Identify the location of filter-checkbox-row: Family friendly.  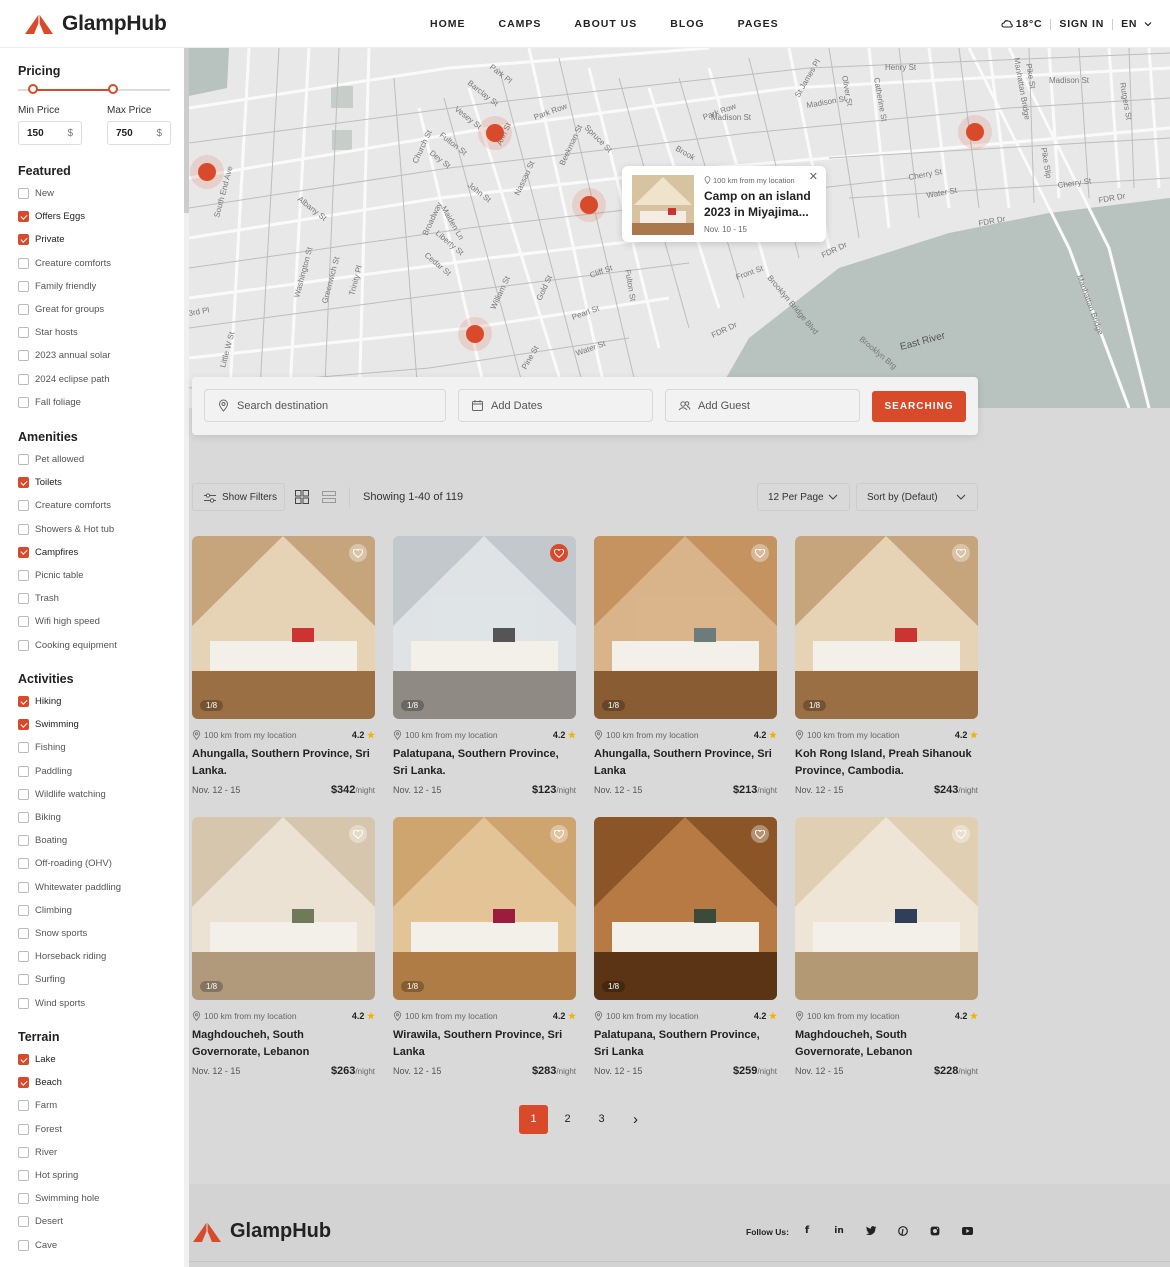
(57, 286).